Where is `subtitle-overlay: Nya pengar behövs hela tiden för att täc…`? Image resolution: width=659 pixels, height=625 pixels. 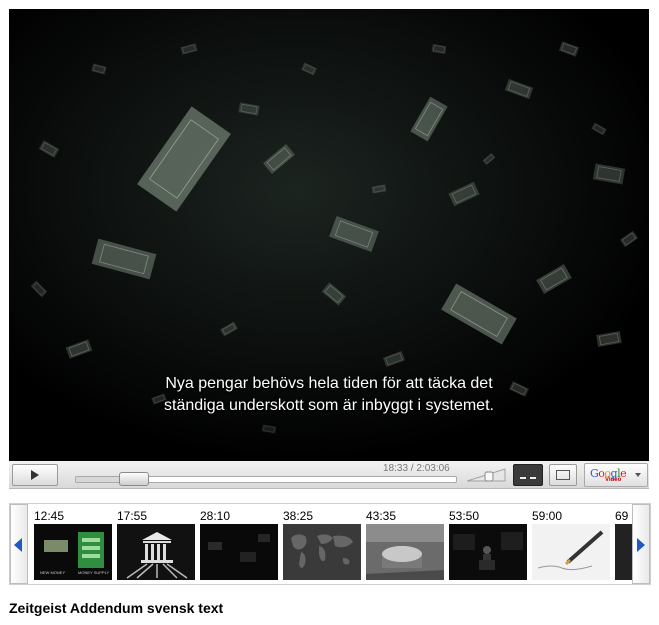 subtitle-overlay: Nya pengar behövs hela tiden för att täc… is located at coordinates (329, 395).